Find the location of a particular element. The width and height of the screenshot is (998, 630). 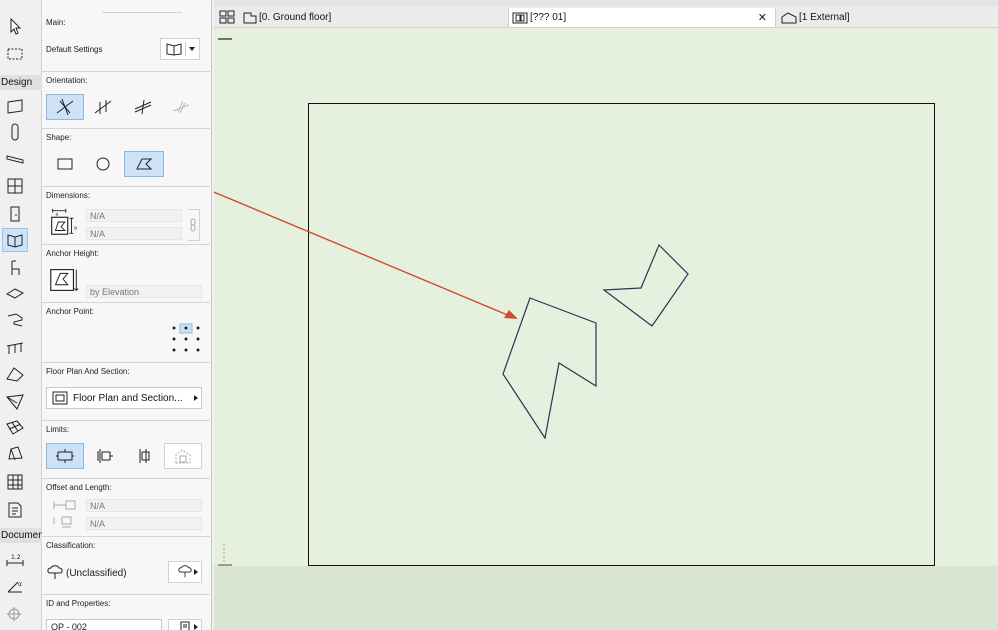

anchor-point-grid is located at coordinates (186, 339).